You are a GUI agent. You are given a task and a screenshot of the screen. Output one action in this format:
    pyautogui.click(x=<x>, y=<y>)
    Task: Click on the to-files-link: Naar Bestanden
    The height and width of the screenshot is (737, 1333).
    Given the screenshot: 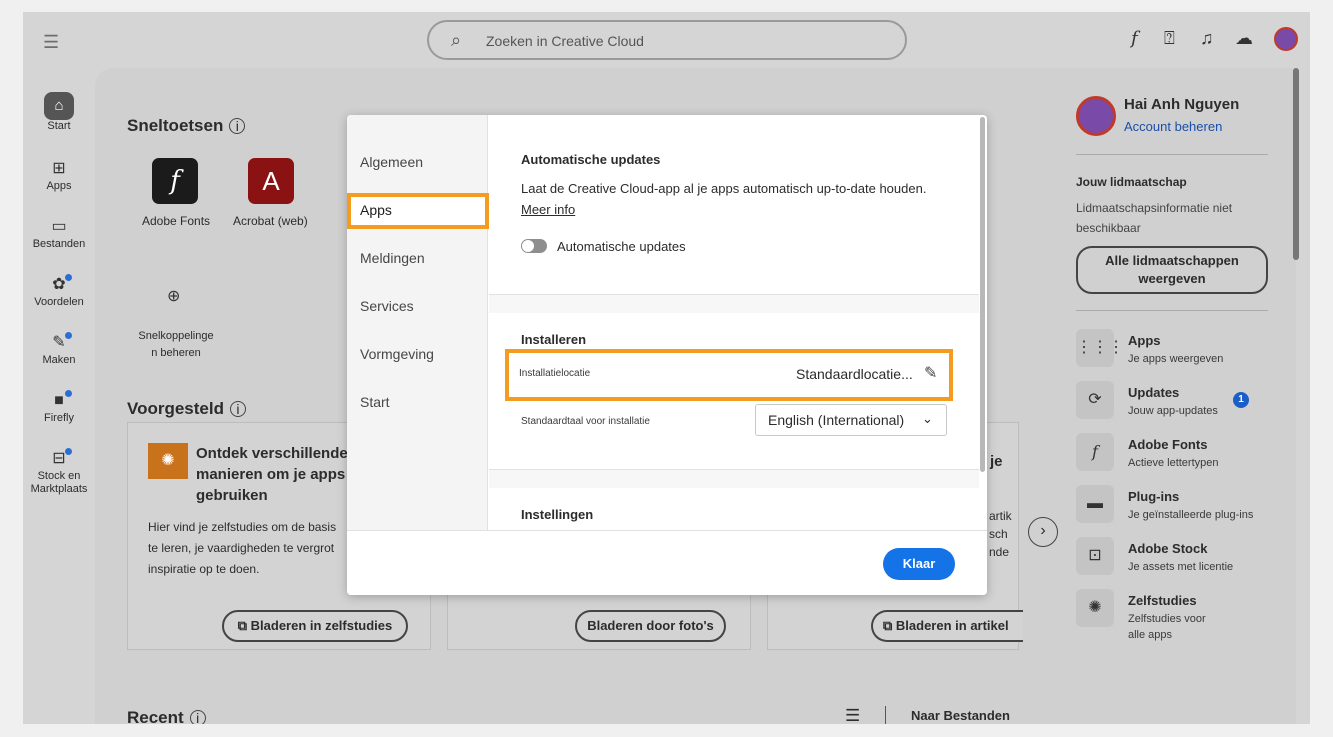 What is the action you would take?
    pyautogui.click(x=960, y=715)
    